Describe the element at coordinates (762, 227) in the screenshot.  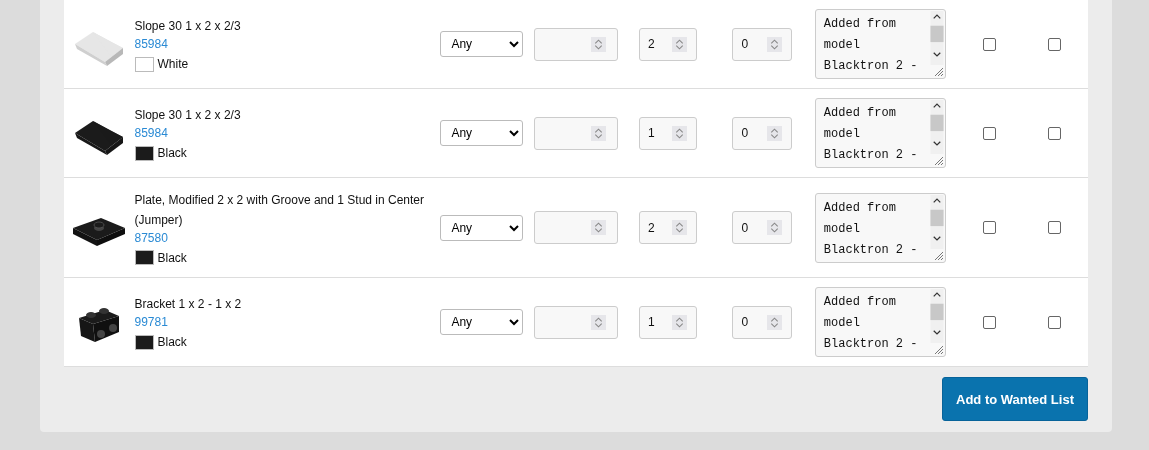
I see `number-field: 0` at that location.